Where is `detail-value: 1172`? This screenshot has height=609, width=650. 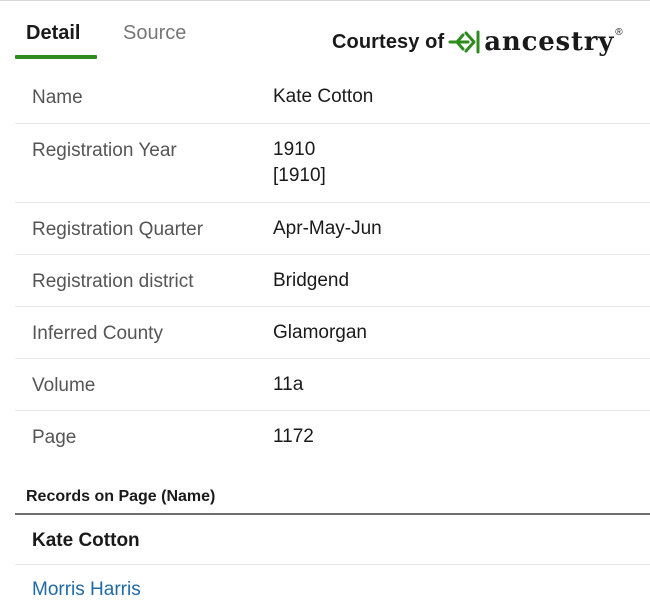
detail-value: 1172 is located at coordinates (293, 436).